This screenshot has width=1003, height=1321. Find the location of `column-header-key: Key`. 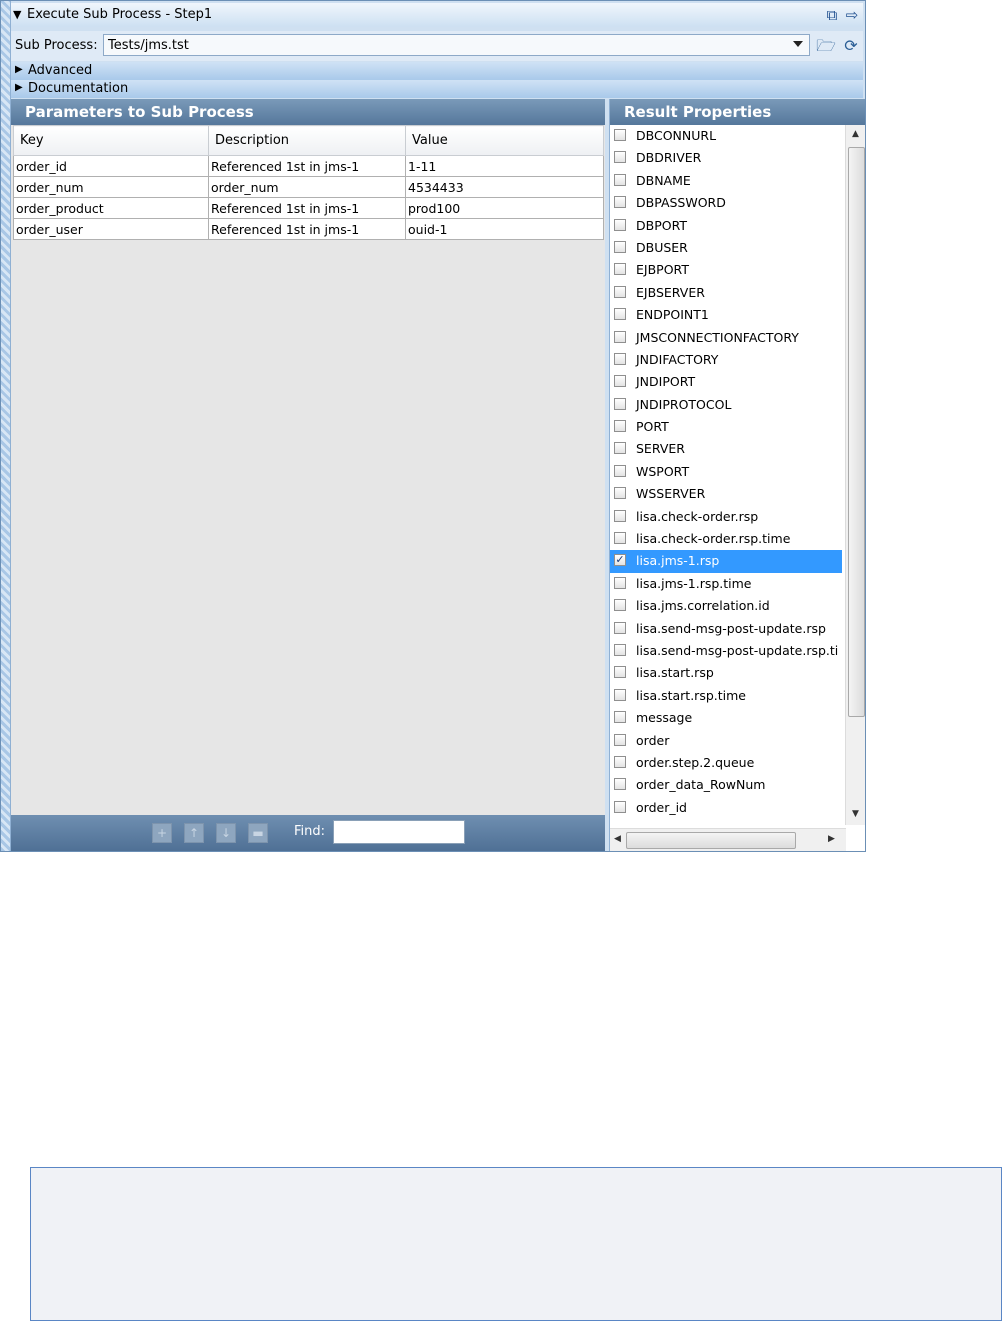

column-header-key: Key is located at coordinates (111, 140).